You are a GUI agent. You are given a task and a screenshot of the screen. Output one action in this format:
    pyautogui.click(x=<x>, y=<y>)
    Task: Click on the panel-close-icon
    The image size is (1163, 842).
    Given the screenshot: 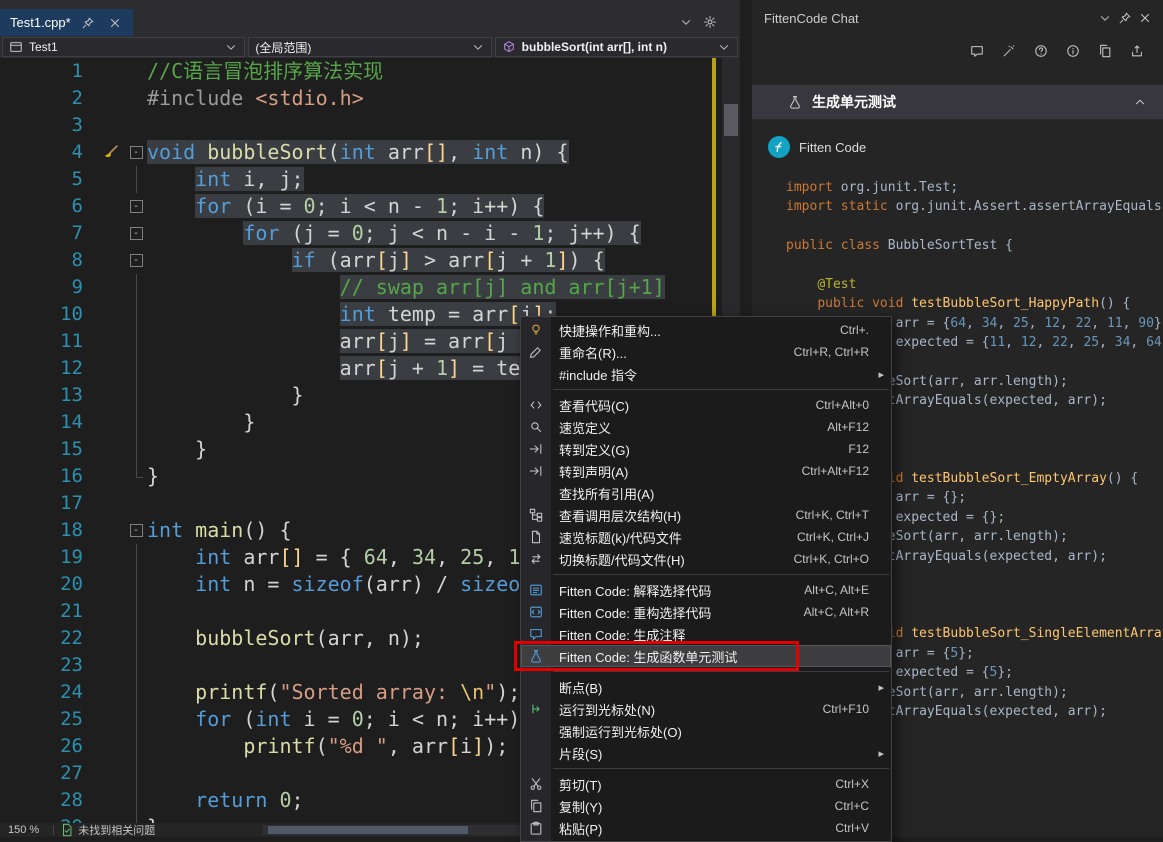 What is the action you would take?
    pyautogui.click(x=1145, y=18)
    